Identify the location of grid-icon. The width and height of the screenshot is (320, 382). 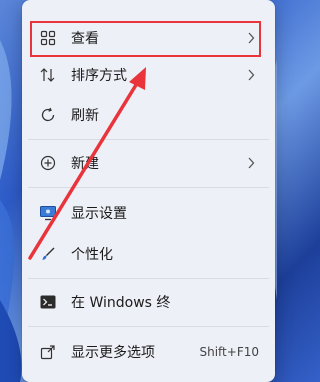
(48, 38).